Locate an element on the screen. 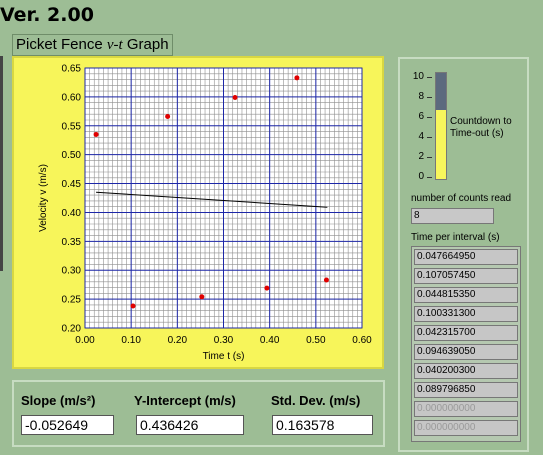  graph-title-prefix: Picket Fence is located at coordinates (61, 44).